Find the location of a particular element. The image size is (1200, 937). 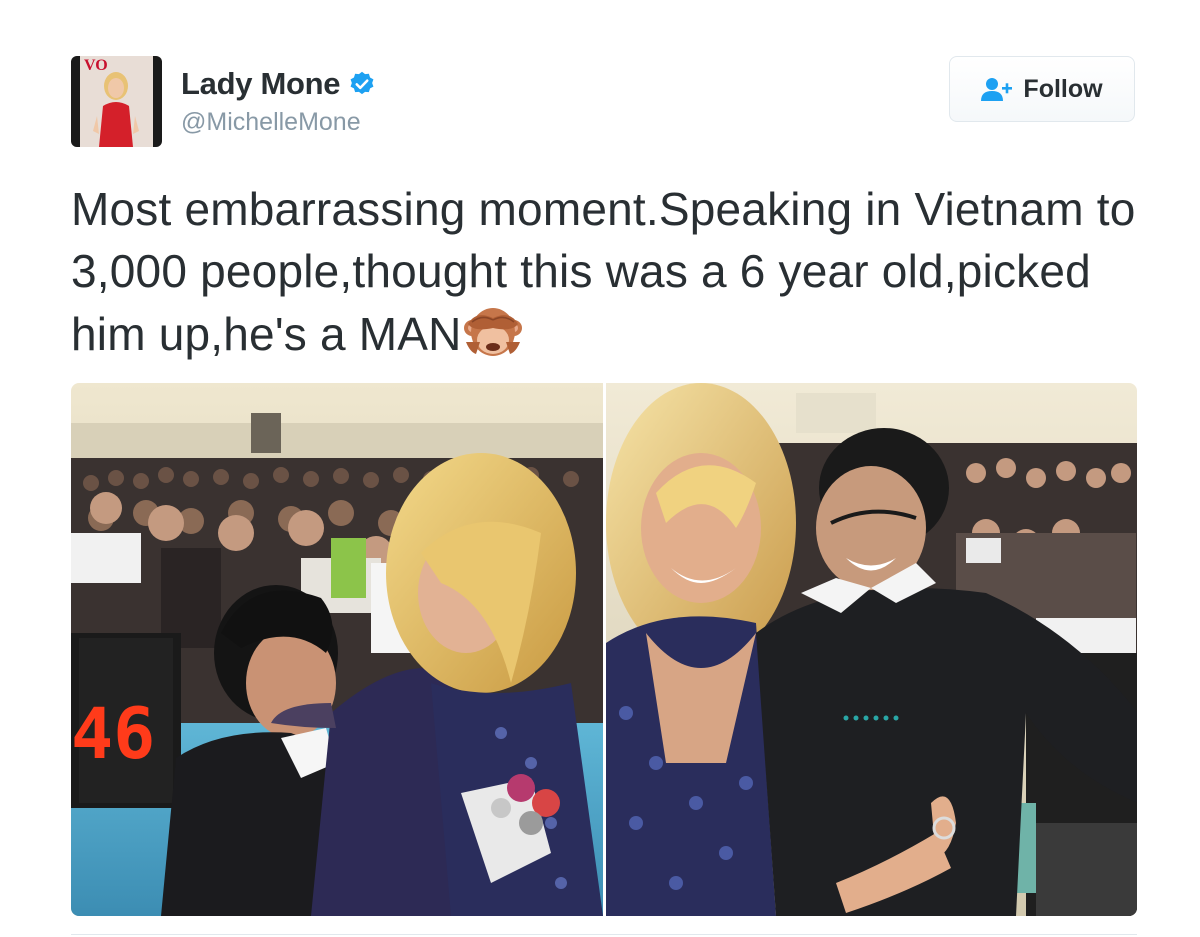

avatar: VO is located at coordinates (116, 101).